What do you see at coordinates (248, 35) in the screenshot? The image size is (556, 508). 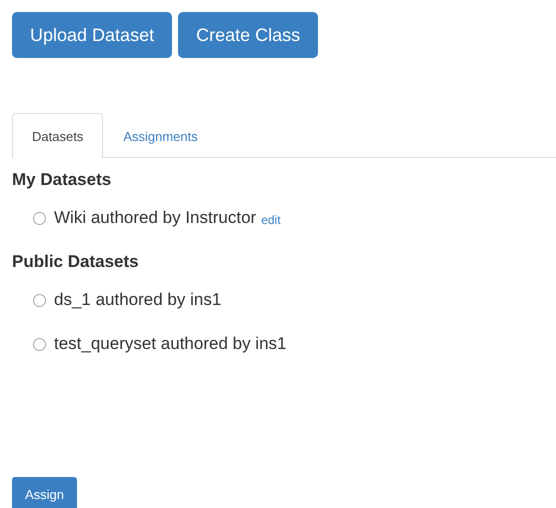 I see `action-button: Create Class` at bounding box center [248, 35].